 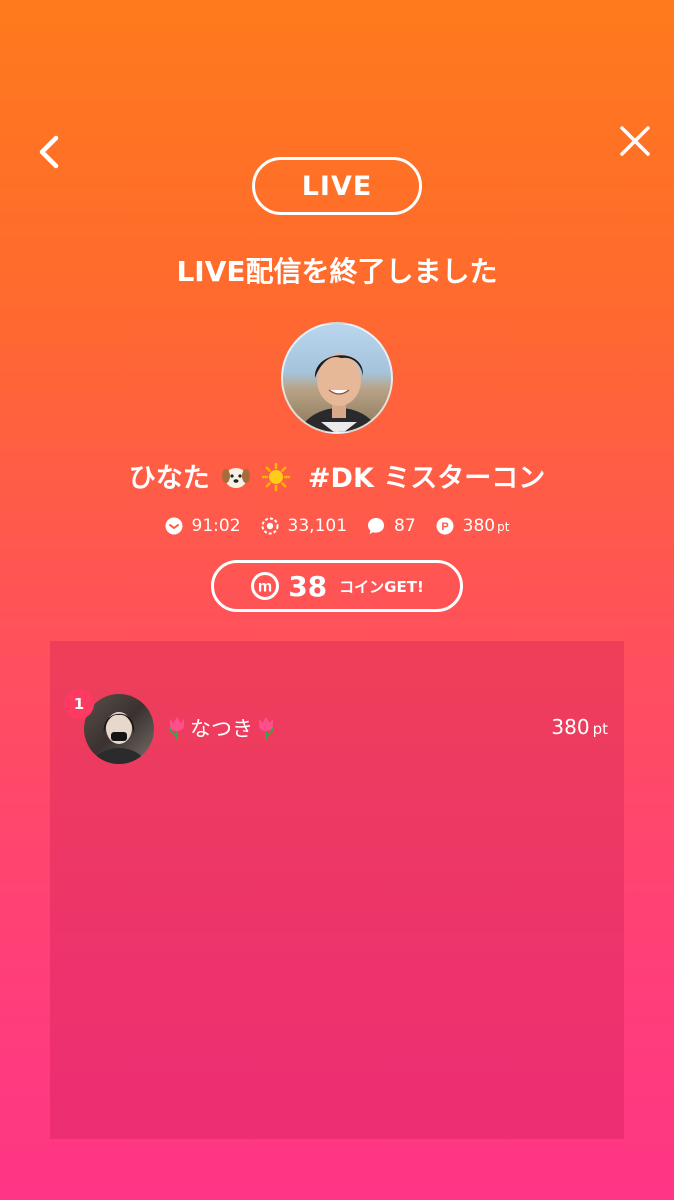 I want to click on back-button, so click(x=52, y=152).